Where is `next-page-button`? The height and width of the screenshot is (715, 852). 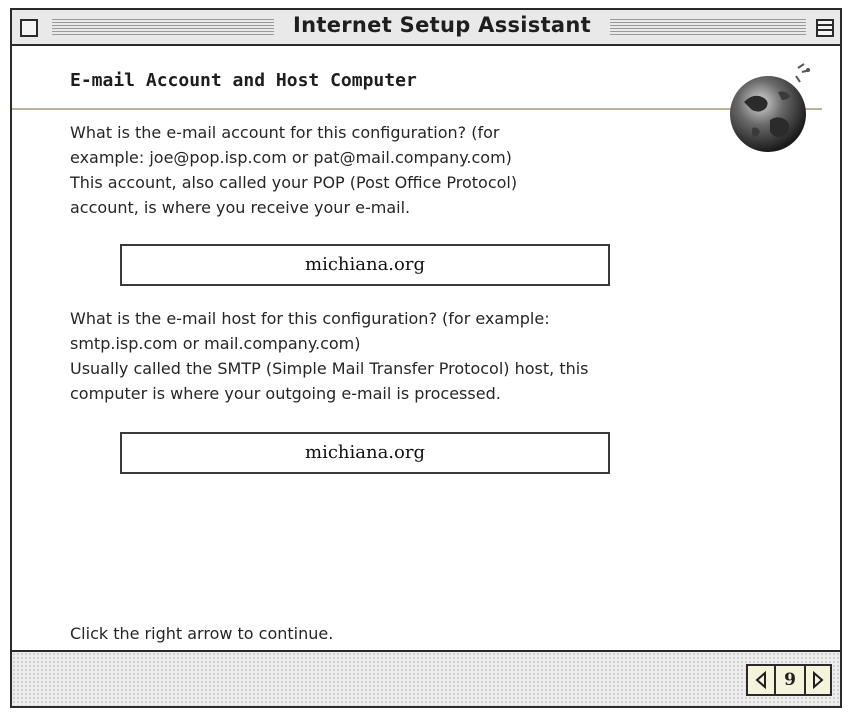 next-page-button is located at coordinates (817, 680).